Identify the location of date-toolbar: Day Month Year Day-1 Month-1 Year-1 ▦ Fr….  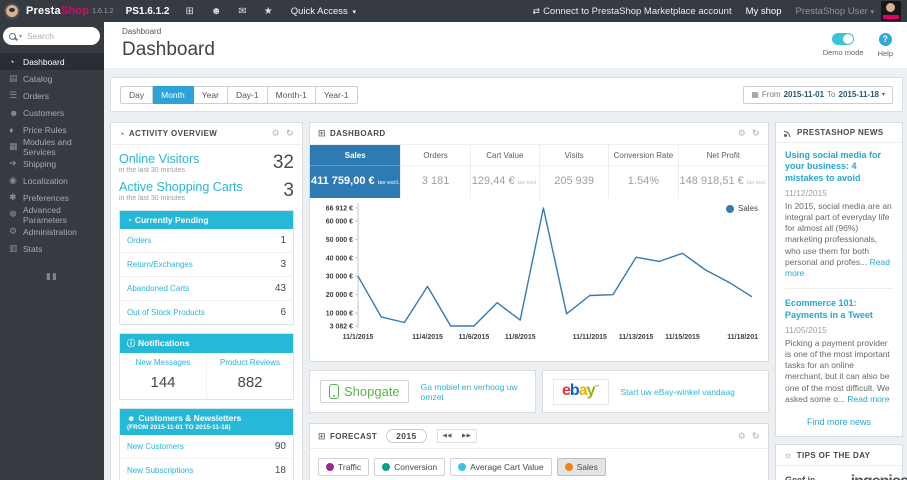
(506, 94).